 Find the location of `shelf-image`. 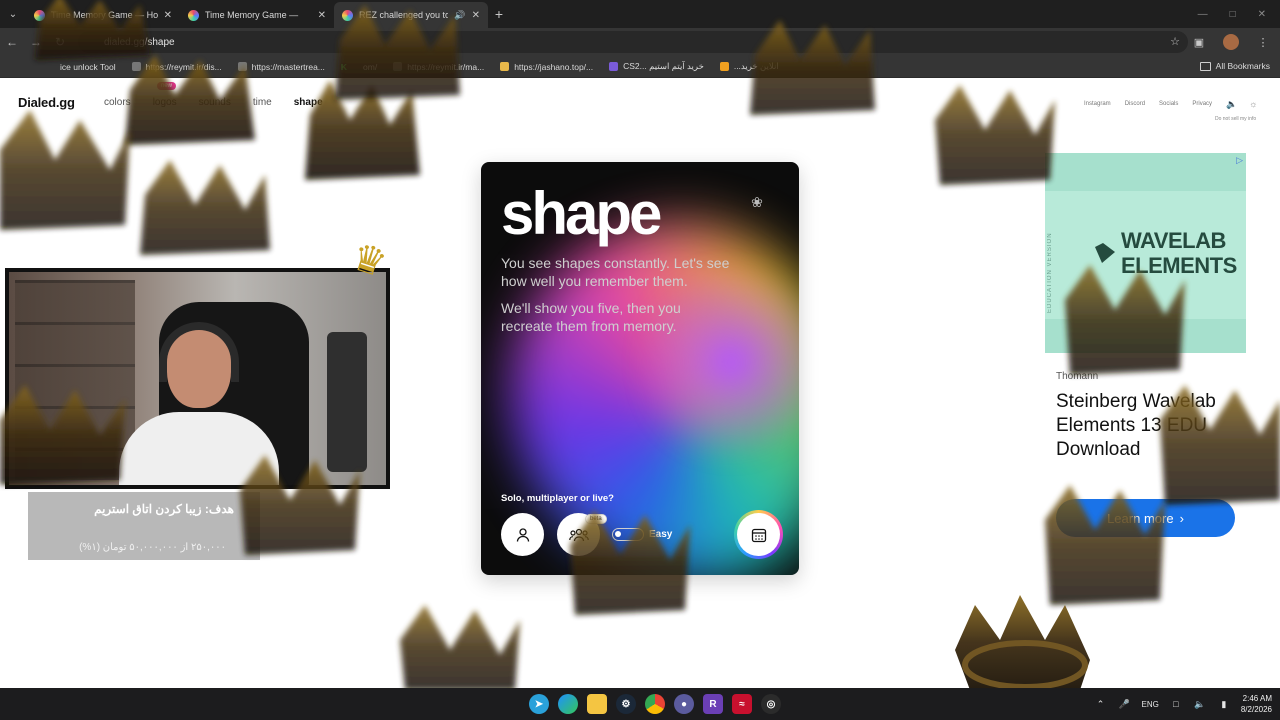

shelf-image is located at coordinates (75, 380).